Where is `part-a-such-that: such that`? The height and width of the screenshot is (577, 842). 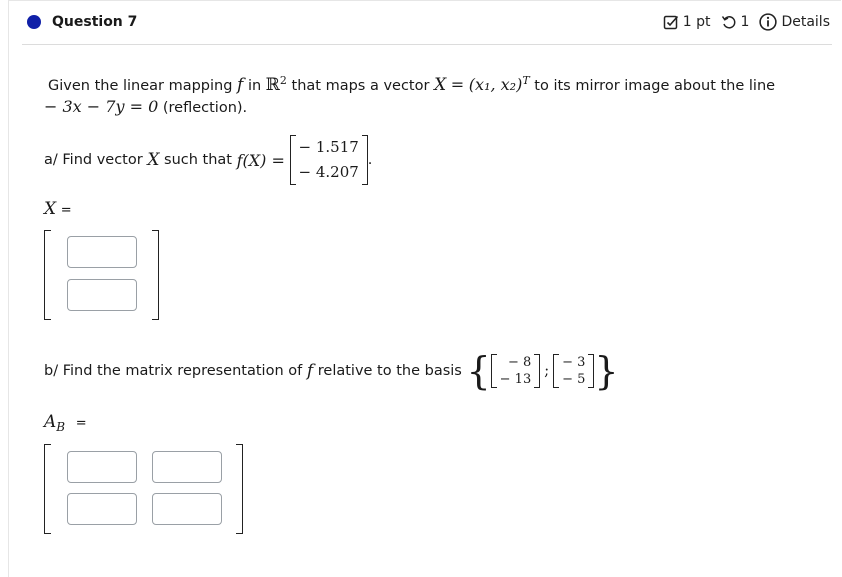 part-a-such-that: such that is located at coordinates (198, 160).